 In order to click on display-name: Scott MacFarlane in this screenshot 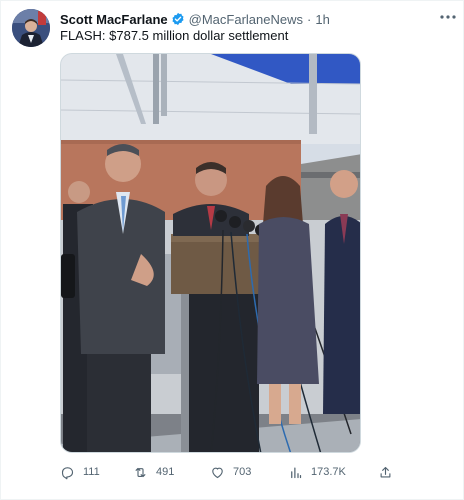, I will do `click(114, 19)`.